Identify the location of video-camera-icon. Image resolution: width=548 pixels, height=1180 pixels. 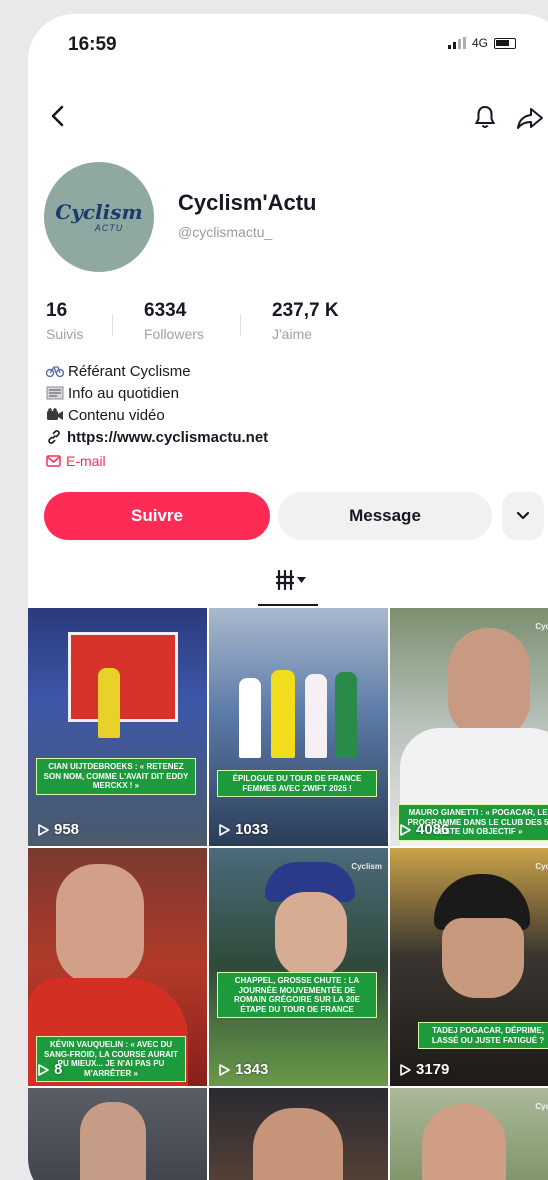
(55, 415).